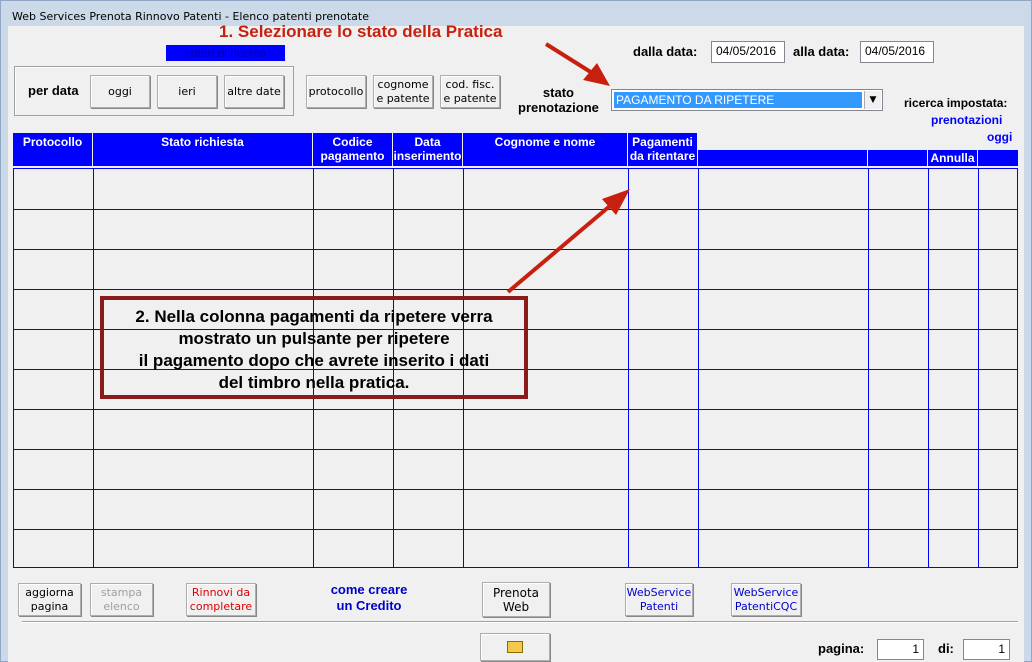 The width and height of the screenshot is (1032, 662). Describe the element at coordinates (121, 599) in the screenshot. I see `stampa-elenco-button: stampa elenco` at that location.